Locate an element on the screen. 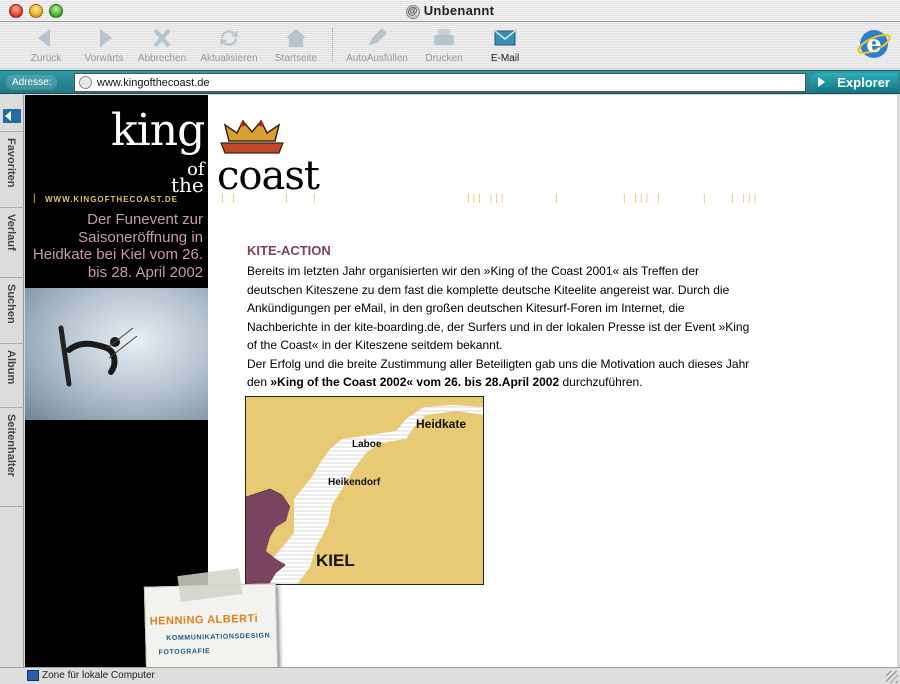 This screenshot has width=900, height=684. window-title: @ Unbenannt is located at coordinates (450, 11).